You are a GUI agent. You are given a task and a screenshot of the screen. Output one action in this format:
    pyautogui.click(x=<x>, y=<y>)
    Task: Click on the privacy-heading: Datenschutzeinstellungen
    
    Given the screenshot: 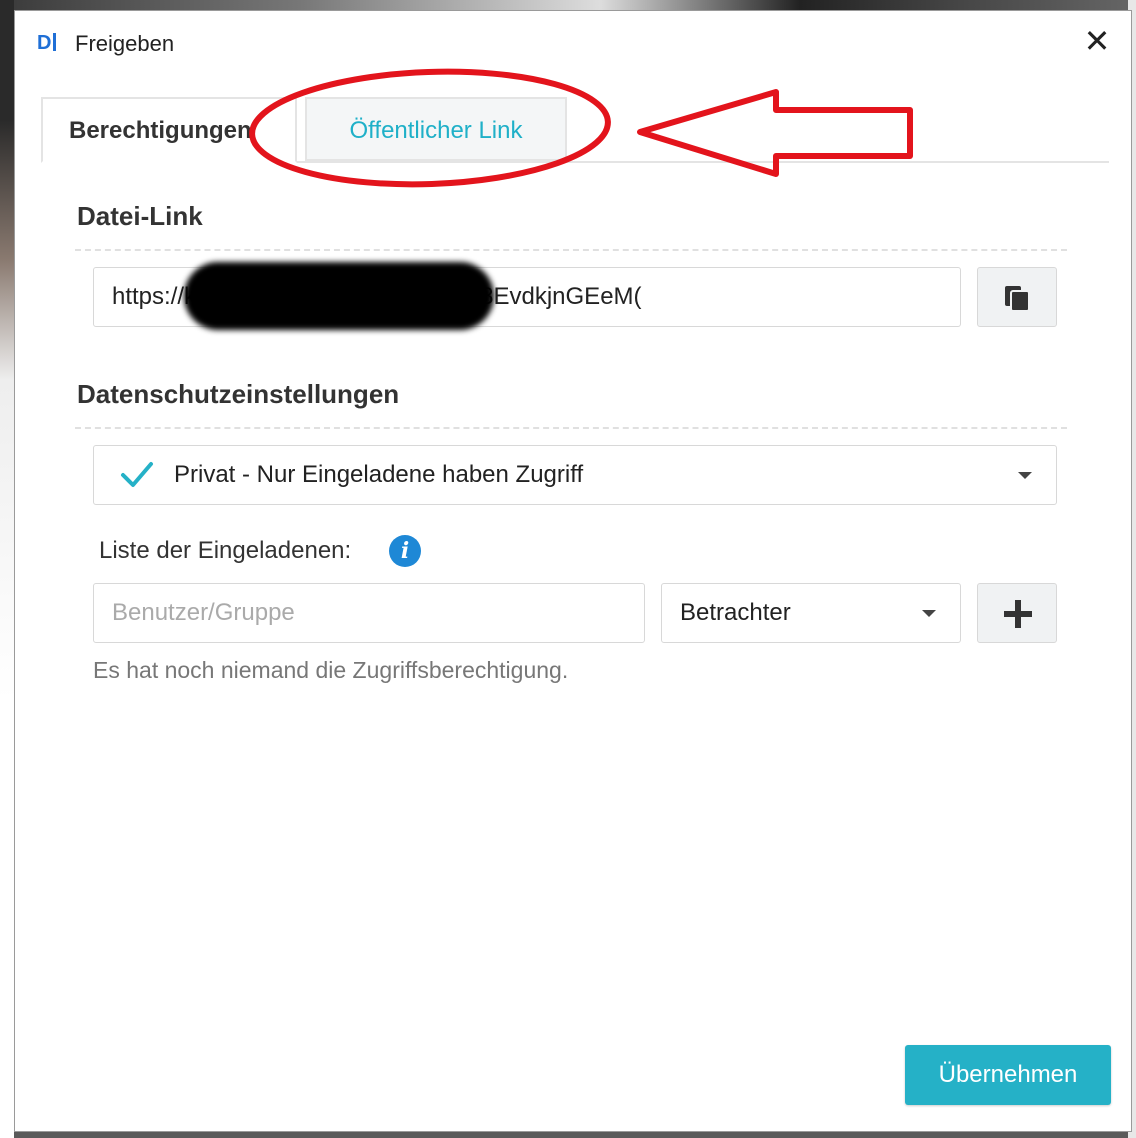 What is the action you would take?
    pyautogui.click(x=238, y=394)
    